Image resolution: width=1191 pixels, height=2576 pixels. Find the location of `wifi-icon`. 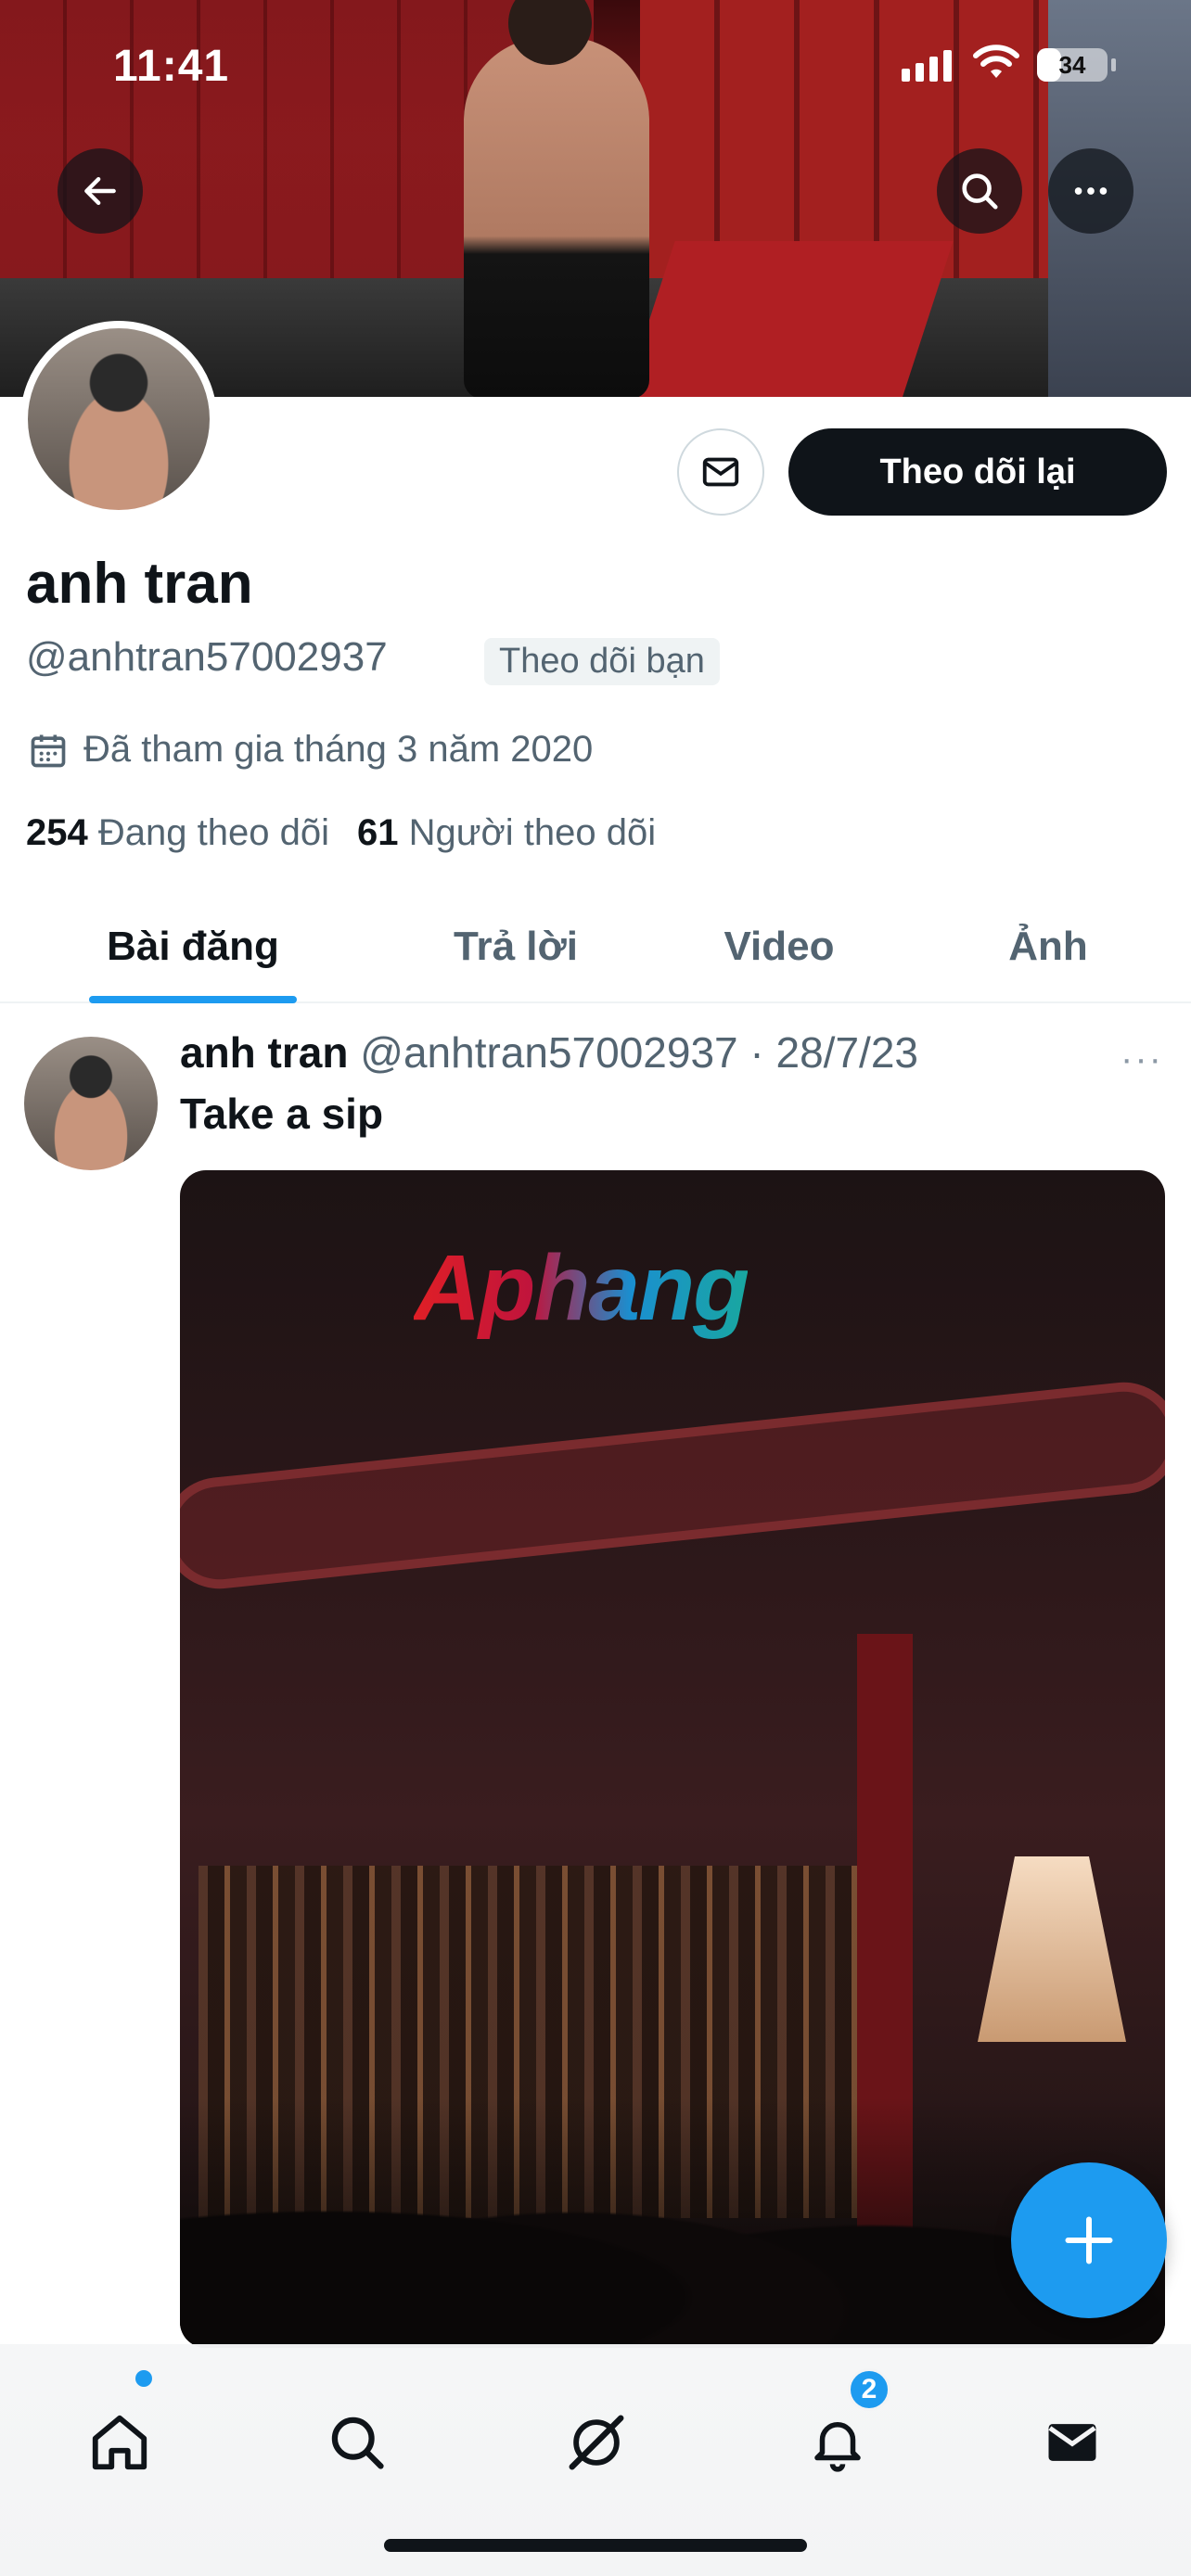

wifi-icon is located at coordinates (996, 61).